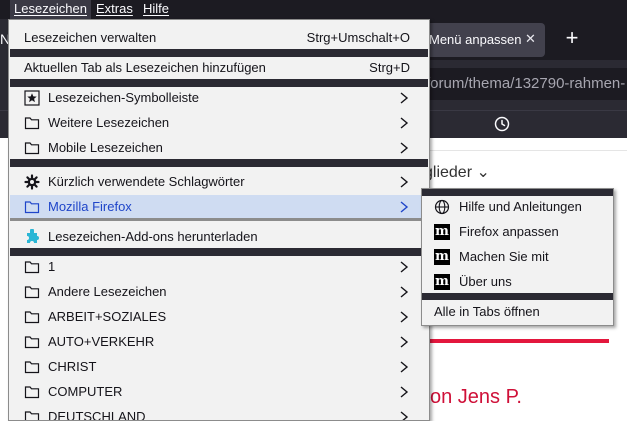 This screenshot has height=421, width=627. Describe the element at coordinates (572, 39) in the screenshot. I see `new-tab-button: +` at that location.